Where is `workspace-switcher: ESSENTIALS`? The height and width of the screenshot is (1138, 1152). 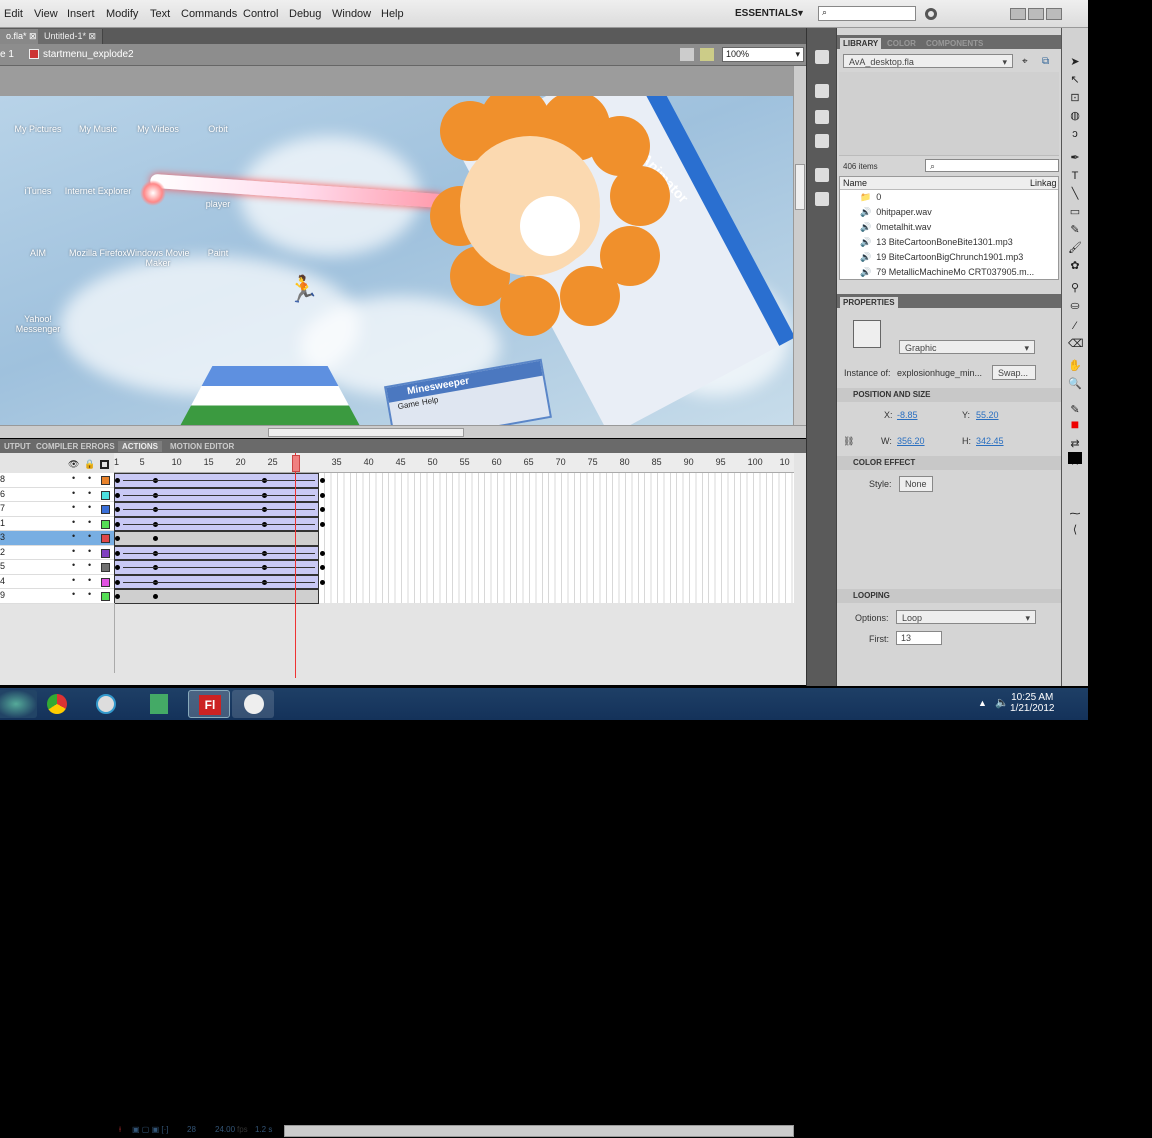 workspace-switcher: ESSENTIALS is located at coordinates (766, 13).